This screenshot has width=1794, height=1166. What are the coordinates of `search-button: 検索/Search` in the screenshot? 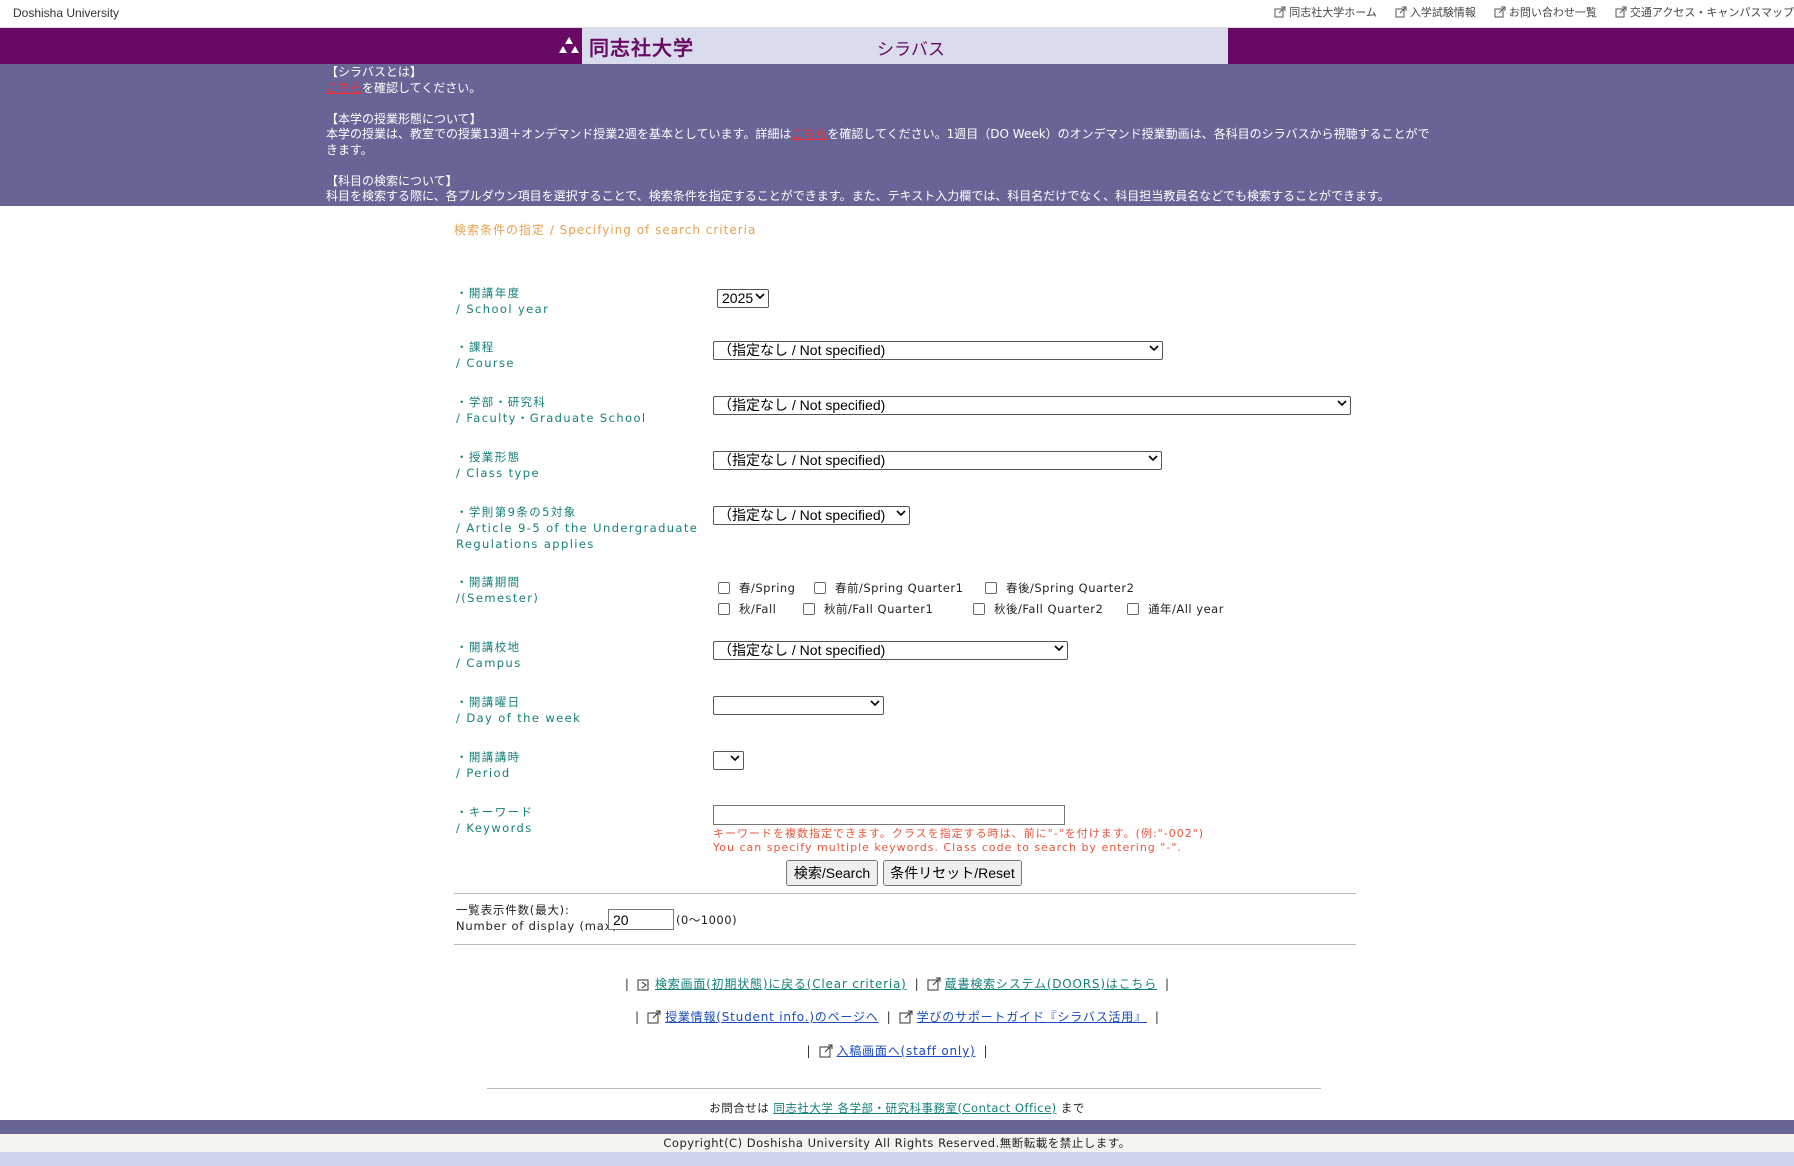 It's located at (832, 873).